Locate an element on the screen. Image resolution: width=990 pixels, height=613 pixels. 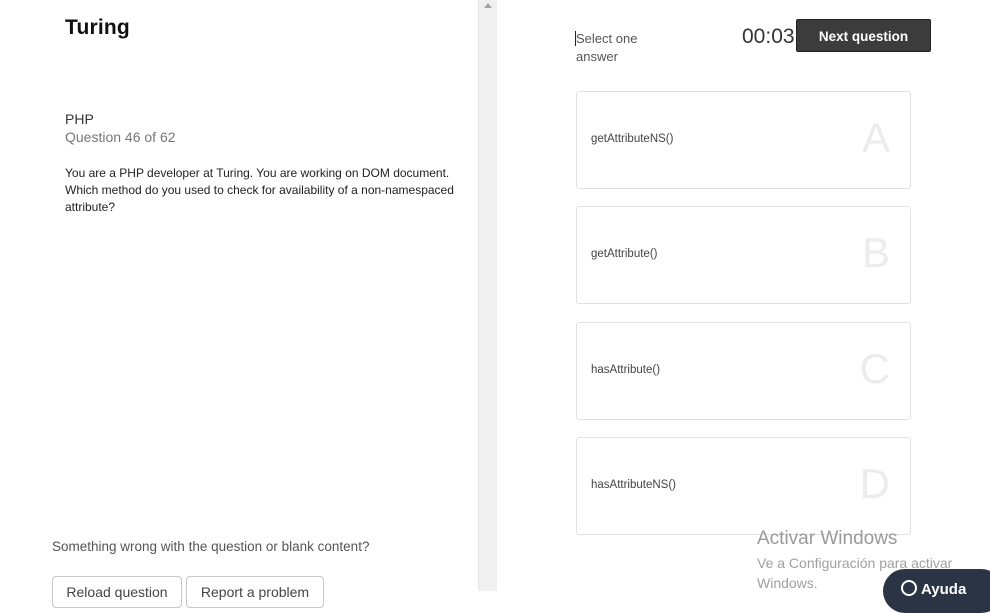
turing-logo: Turing is located at coordinates (97, 27).